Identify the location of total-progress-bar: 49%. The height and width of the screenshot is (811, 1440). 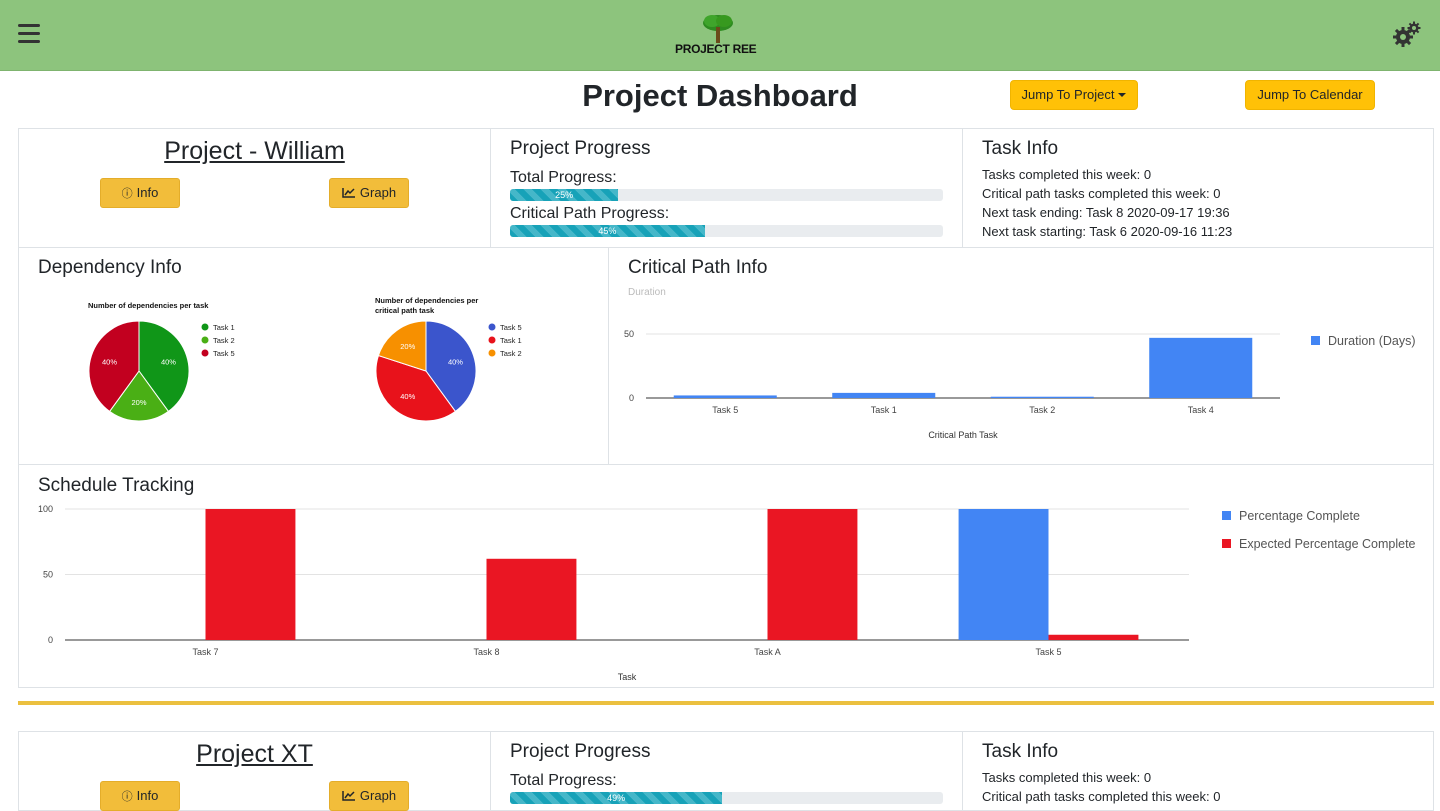
(726, 798).